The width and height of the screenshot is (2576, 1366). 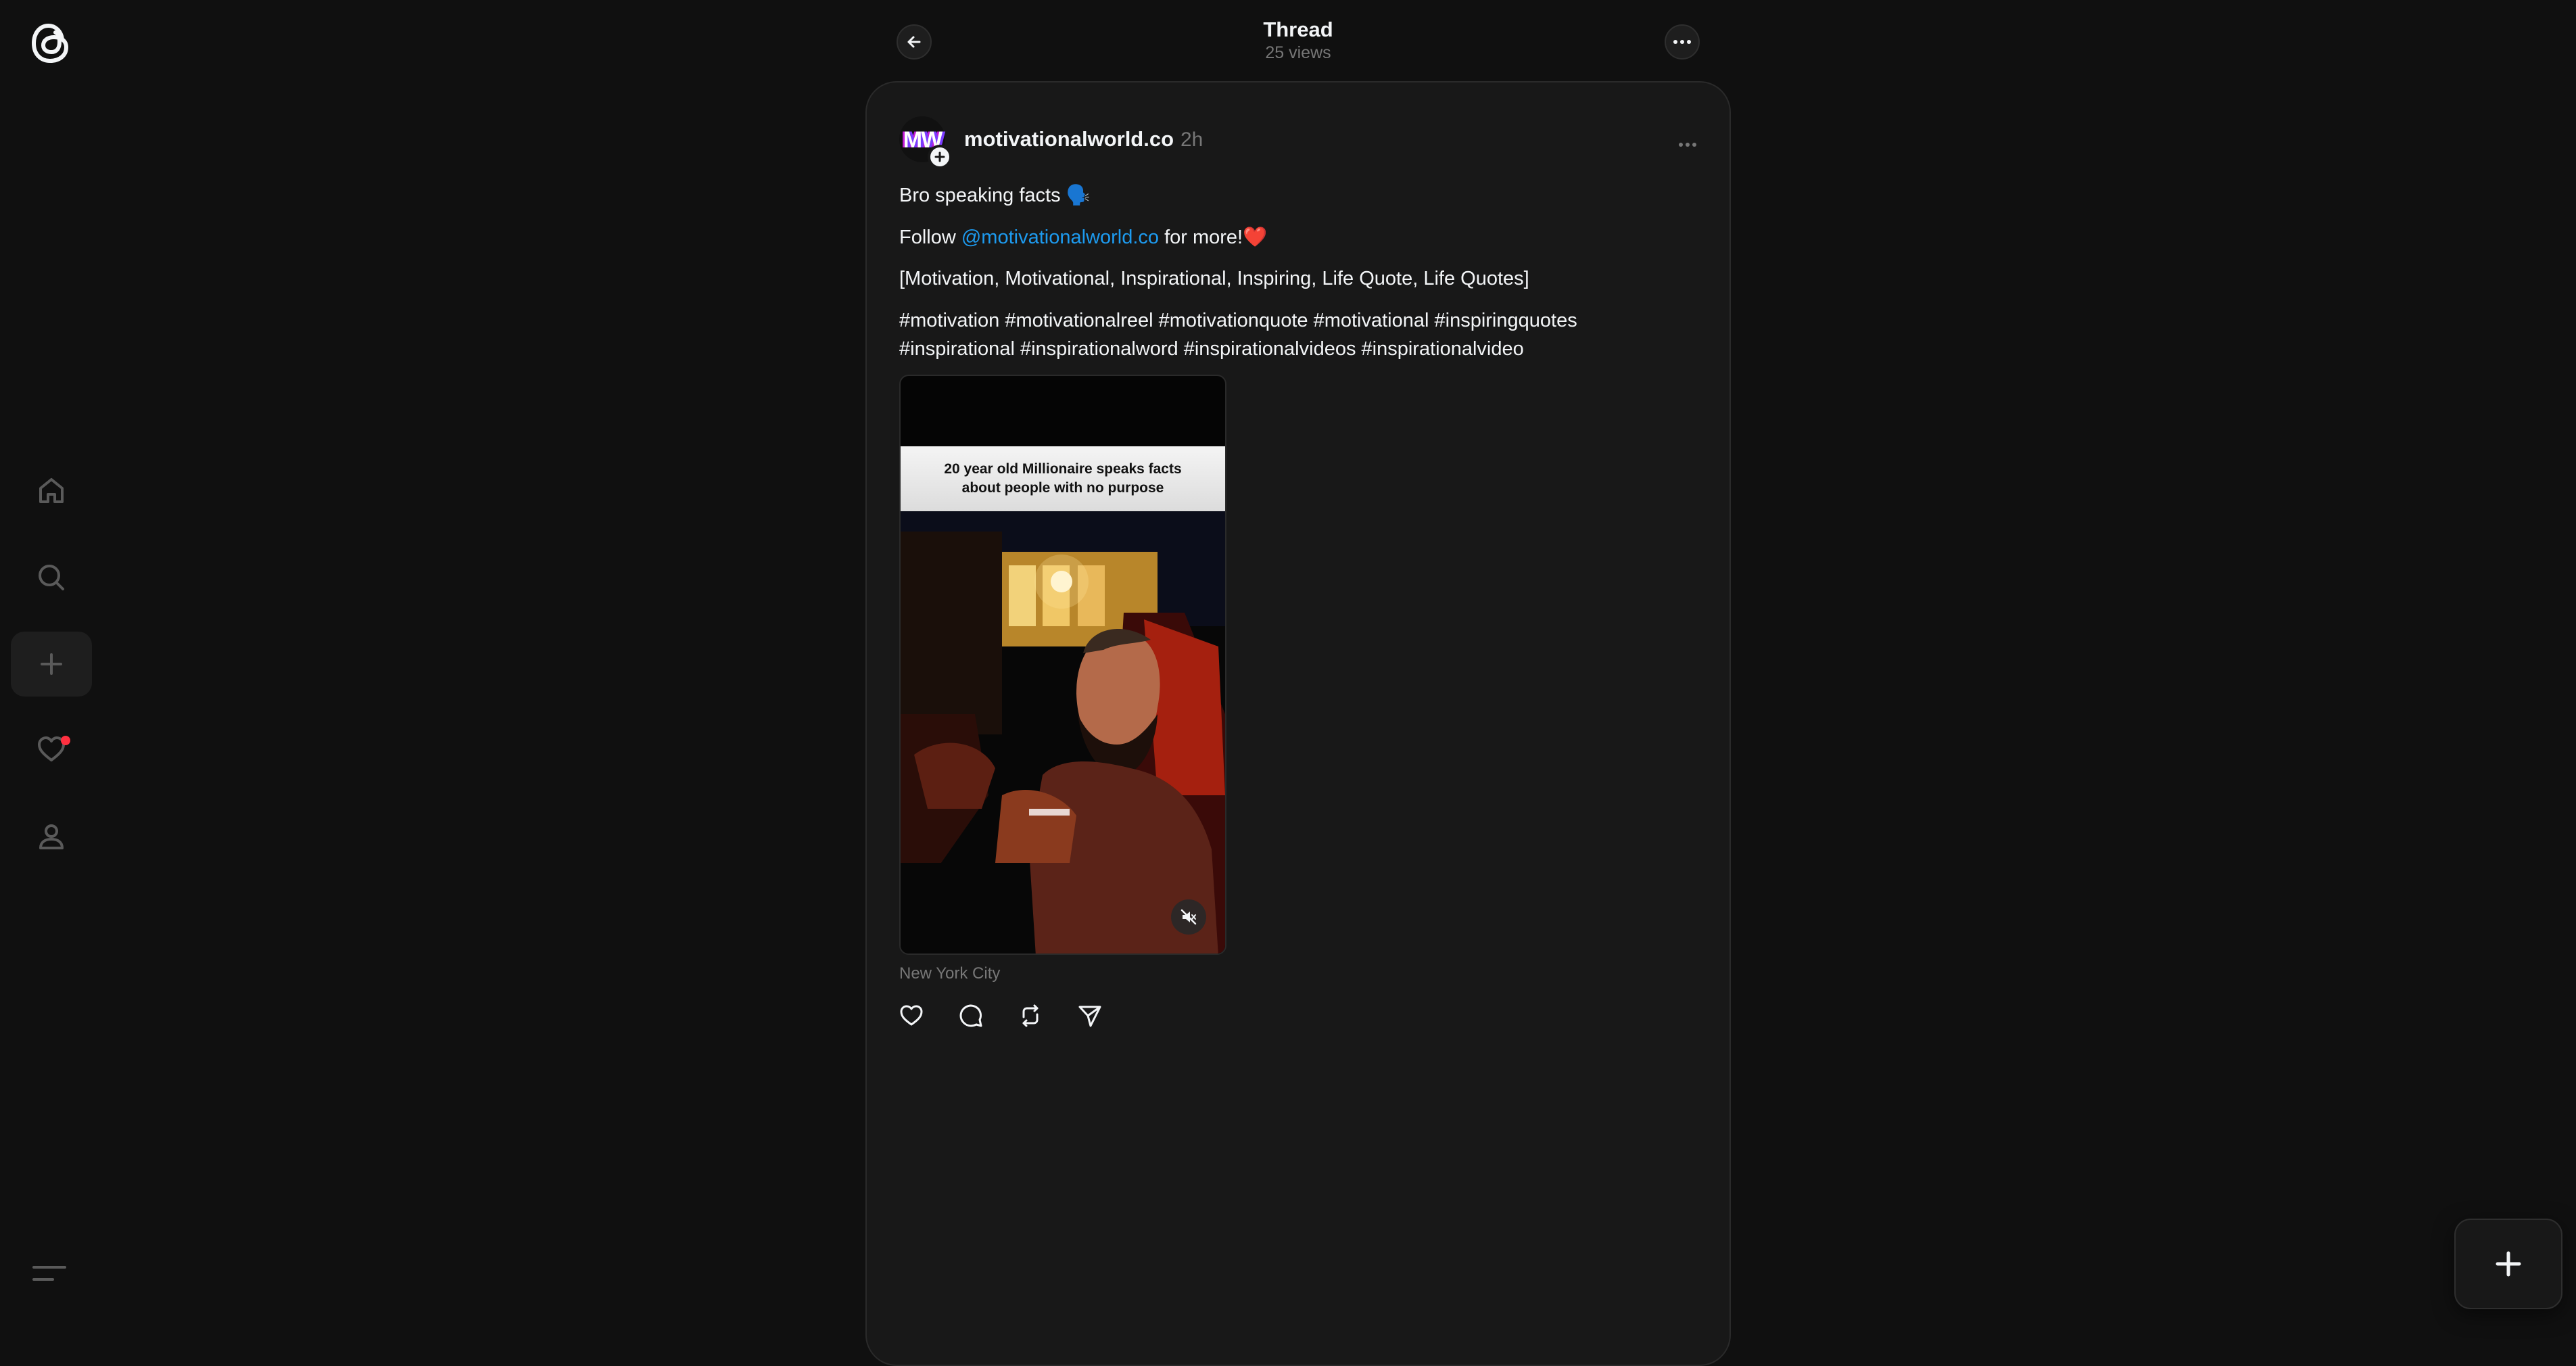 I want to click on repost-button, so click(x=1030, y=1016).